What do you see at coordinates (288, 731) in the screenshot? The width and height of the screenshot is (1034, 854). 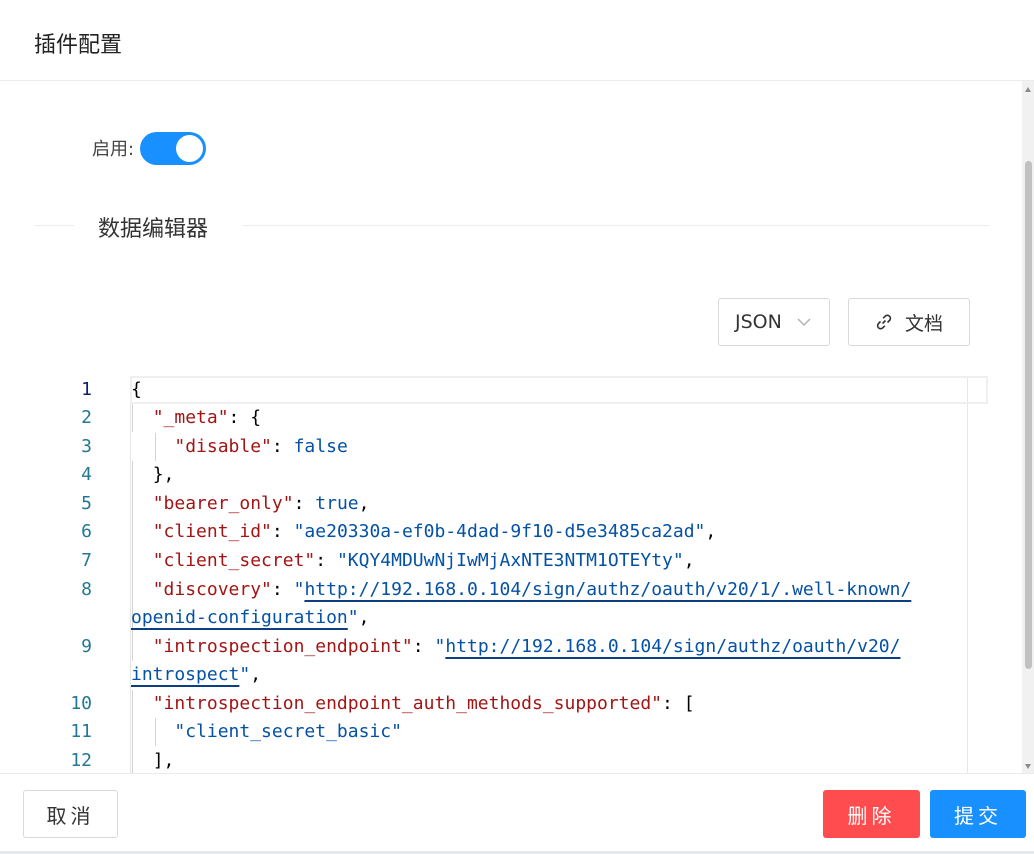 I see `json-value: "client_secret_basic"` at bounding box center [288, 731].